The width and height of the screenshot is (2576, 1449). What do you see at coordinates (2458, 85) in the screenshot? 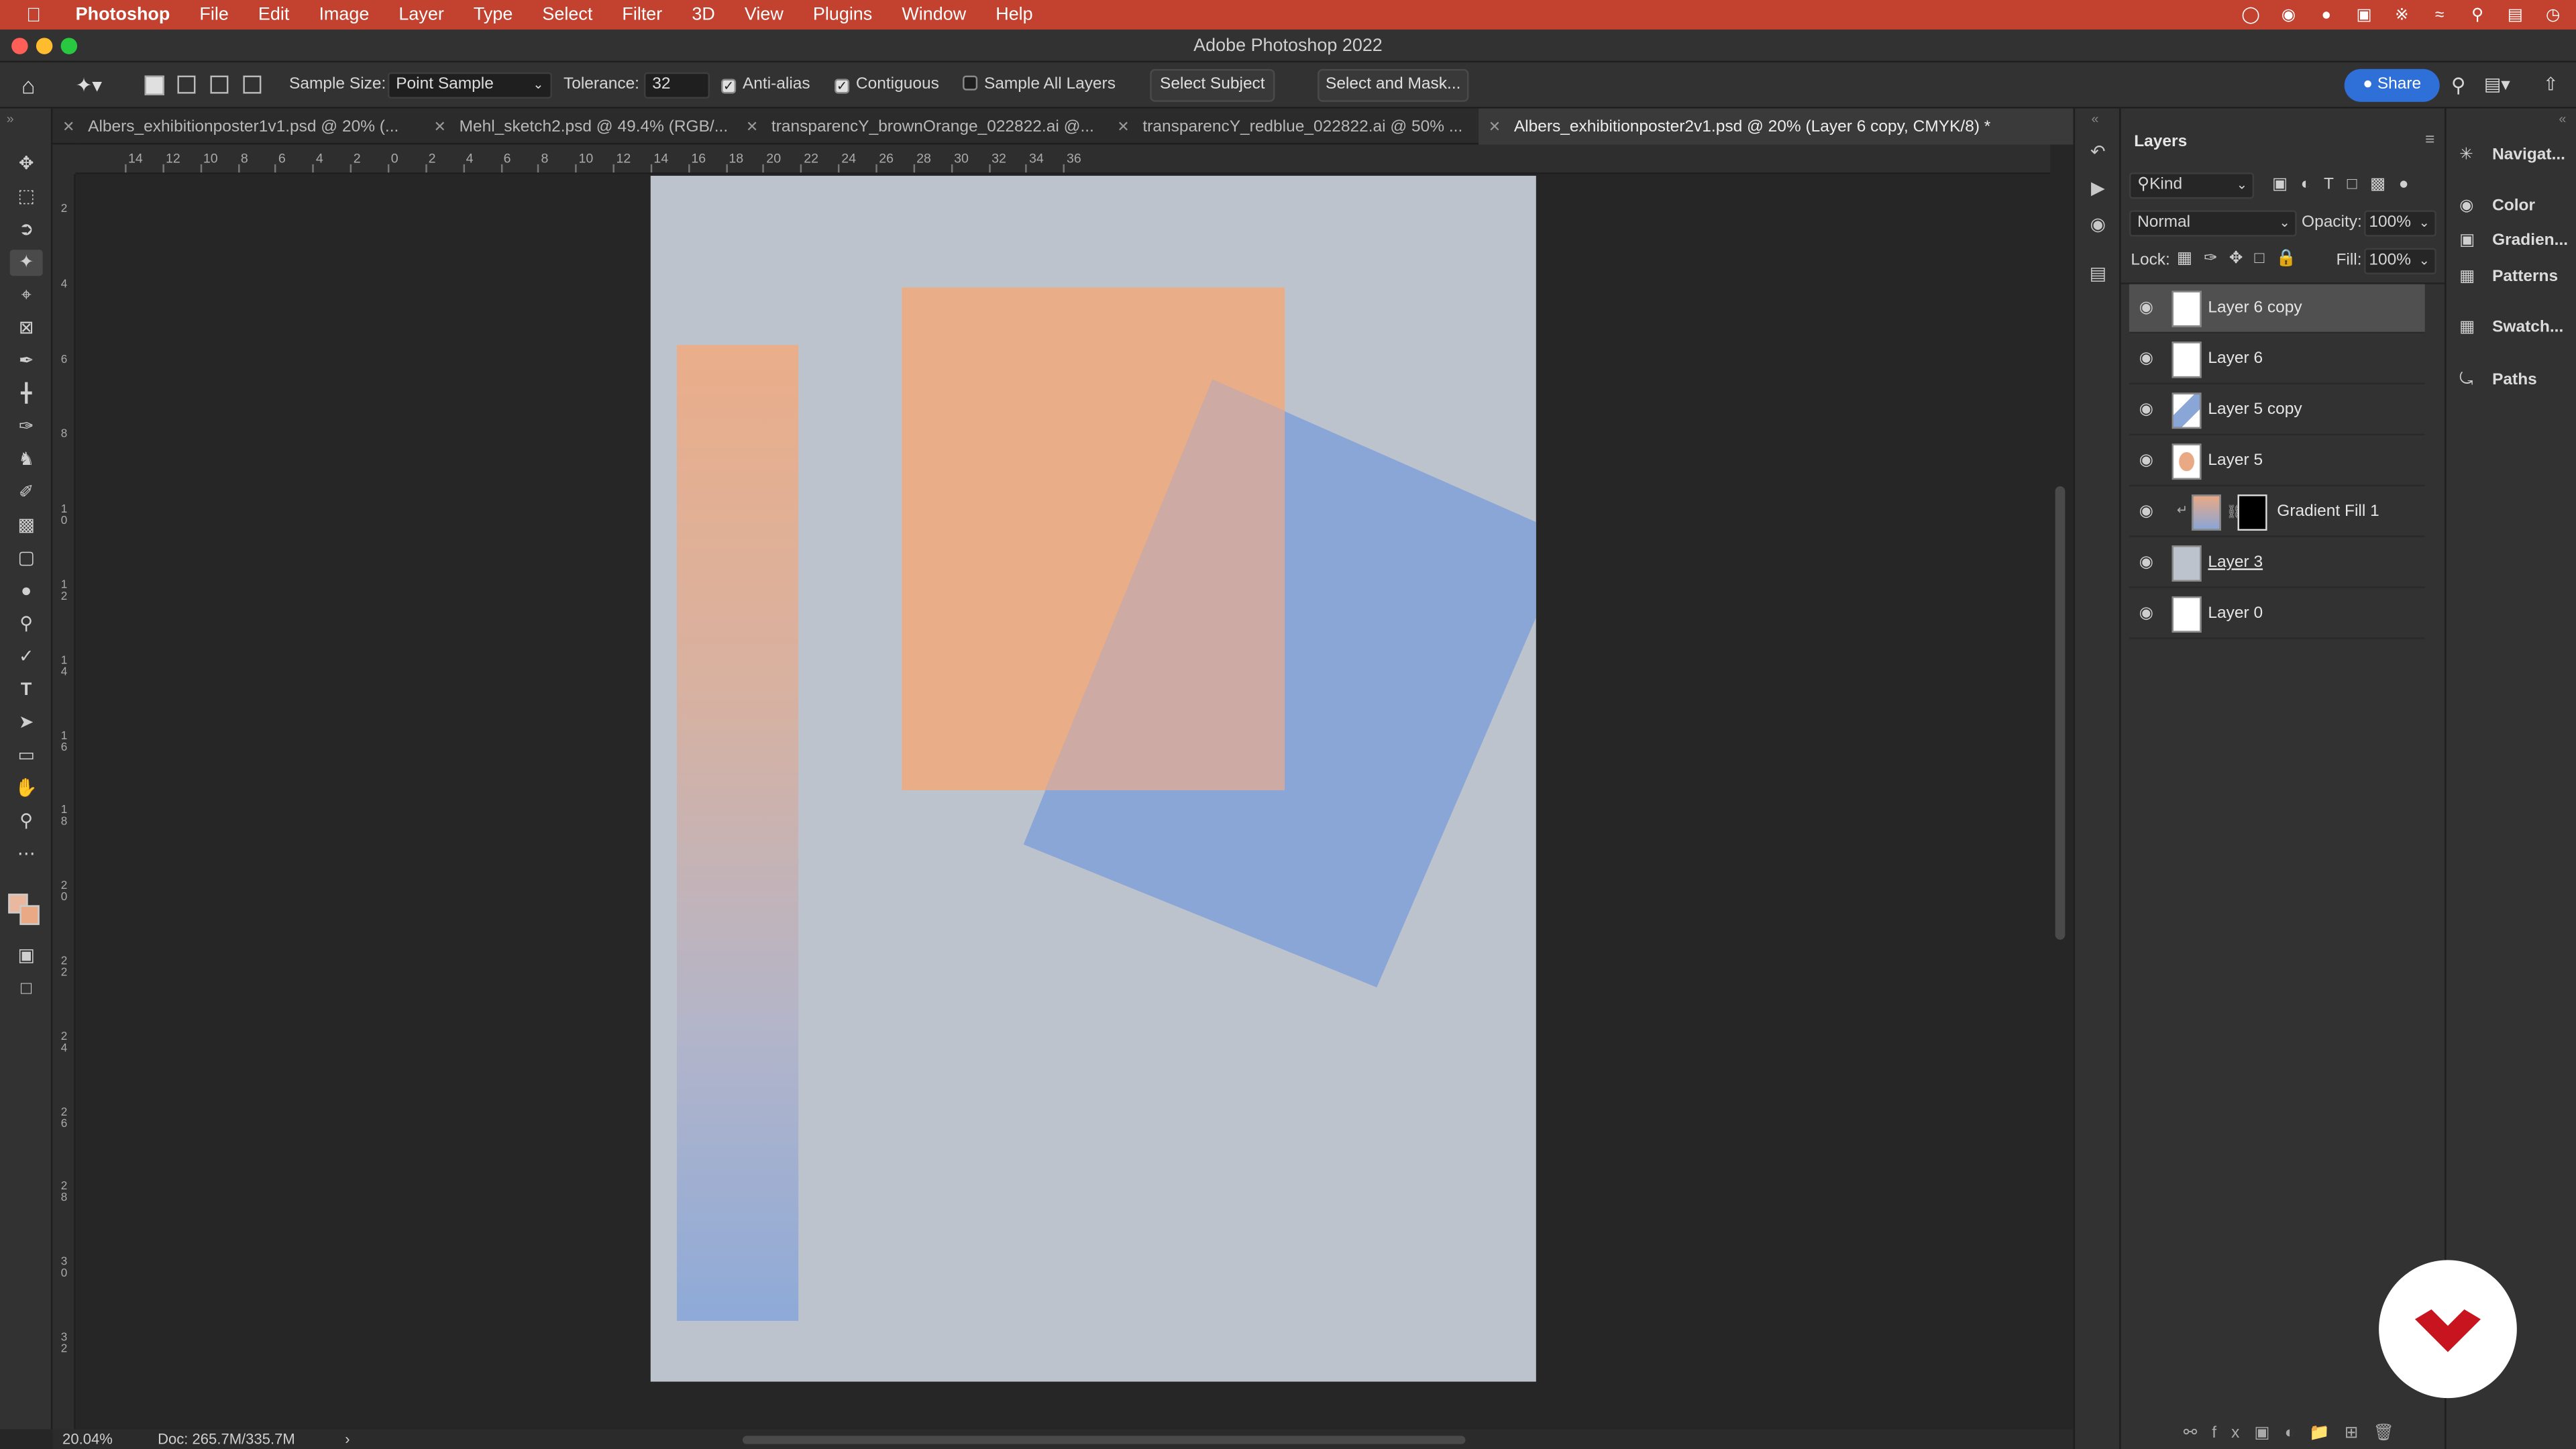
I see `search-icon: ⚲` at bounding box center [2458, 85].